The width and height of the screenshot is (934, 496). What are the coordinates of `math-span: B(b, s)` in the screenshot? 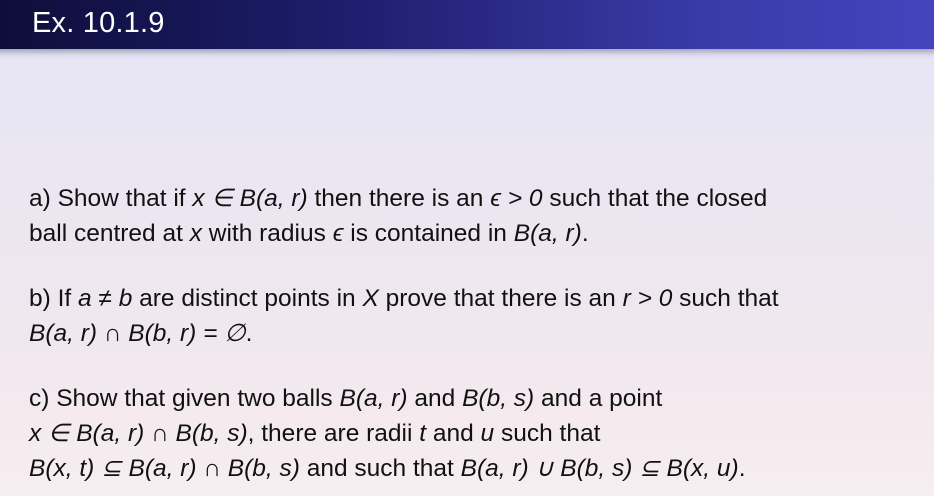 It's located at (498, 398).